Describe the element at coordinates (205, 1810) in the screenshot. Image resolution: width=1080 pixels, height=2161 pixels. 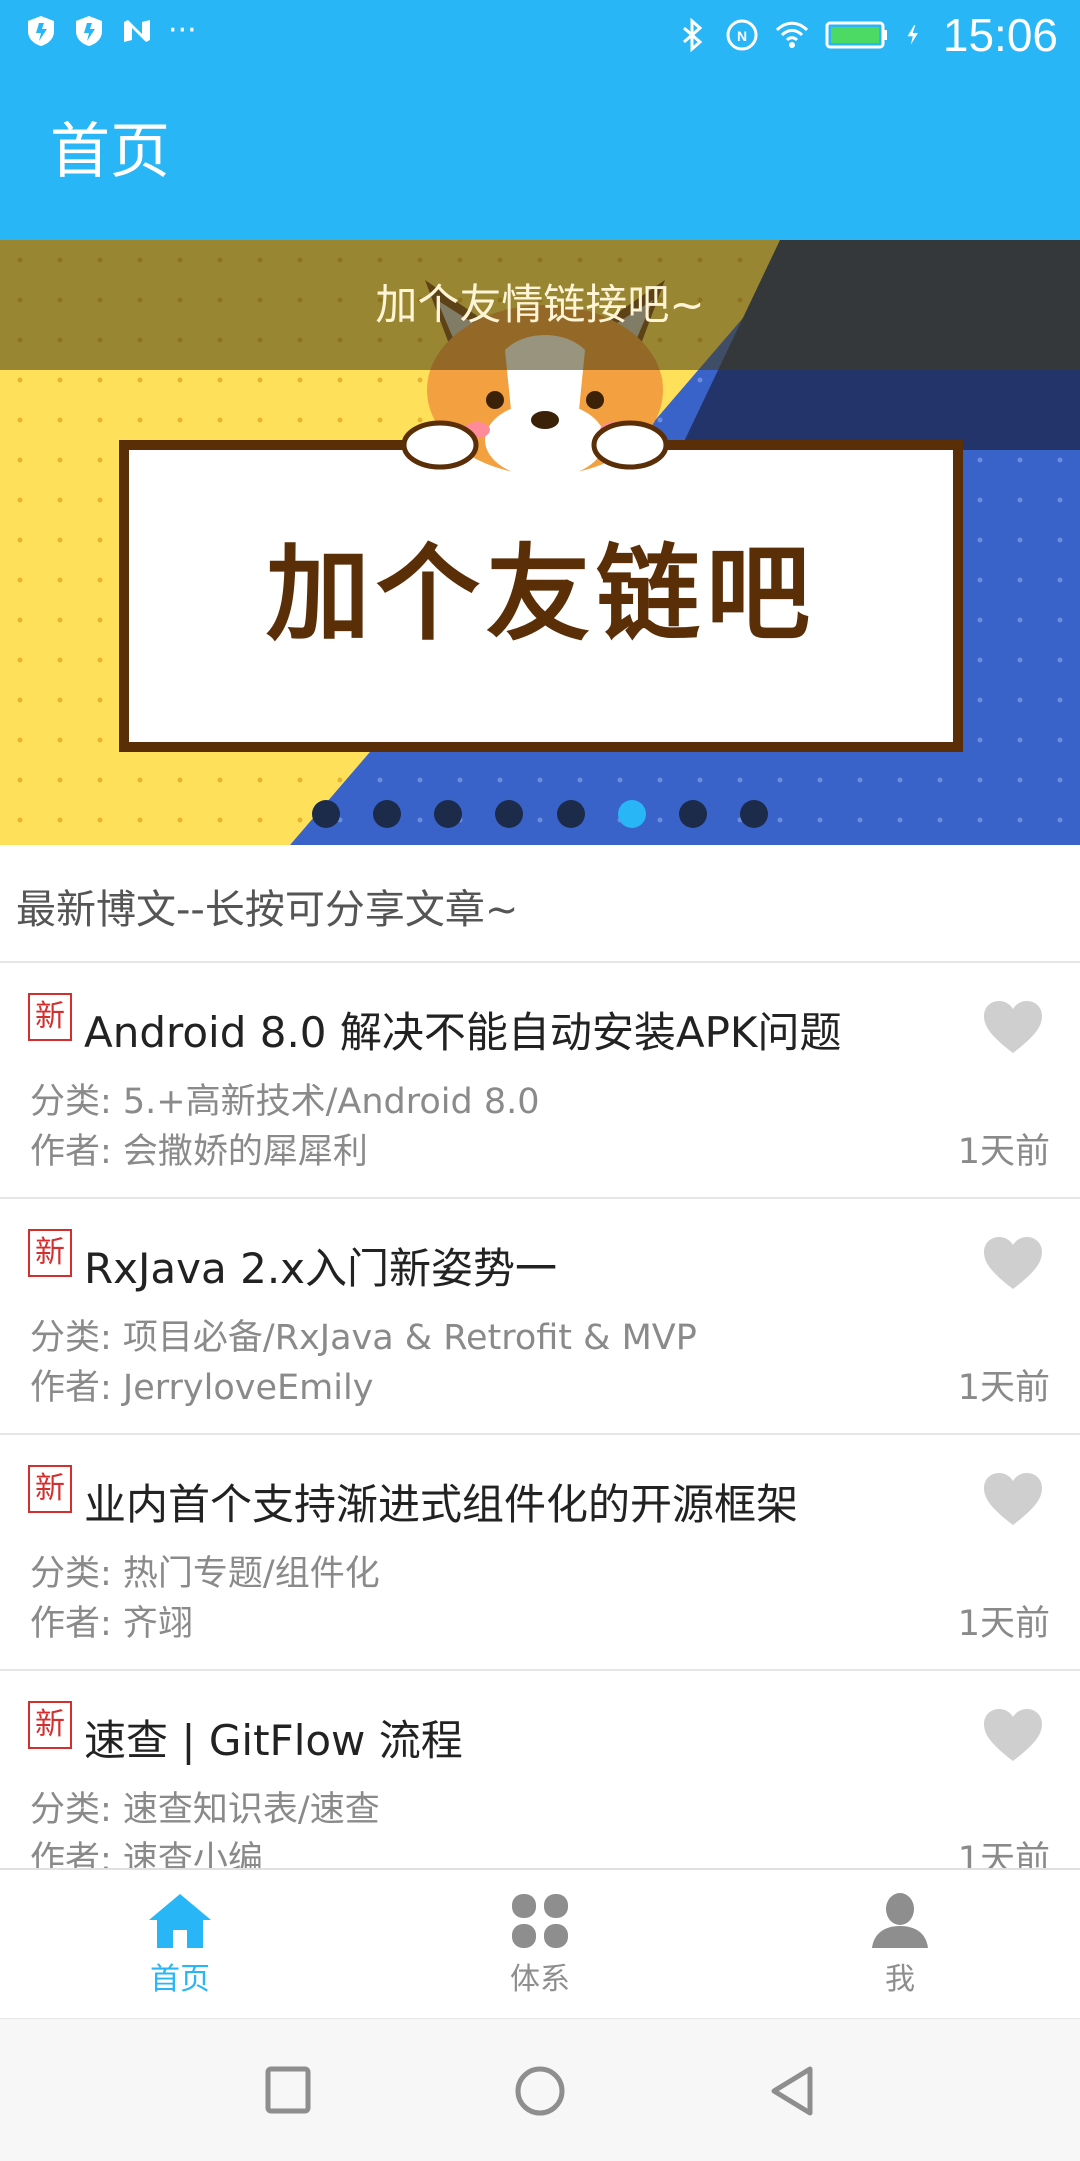
I see `article-category: 分类: 速查知识表/速查` at that location.